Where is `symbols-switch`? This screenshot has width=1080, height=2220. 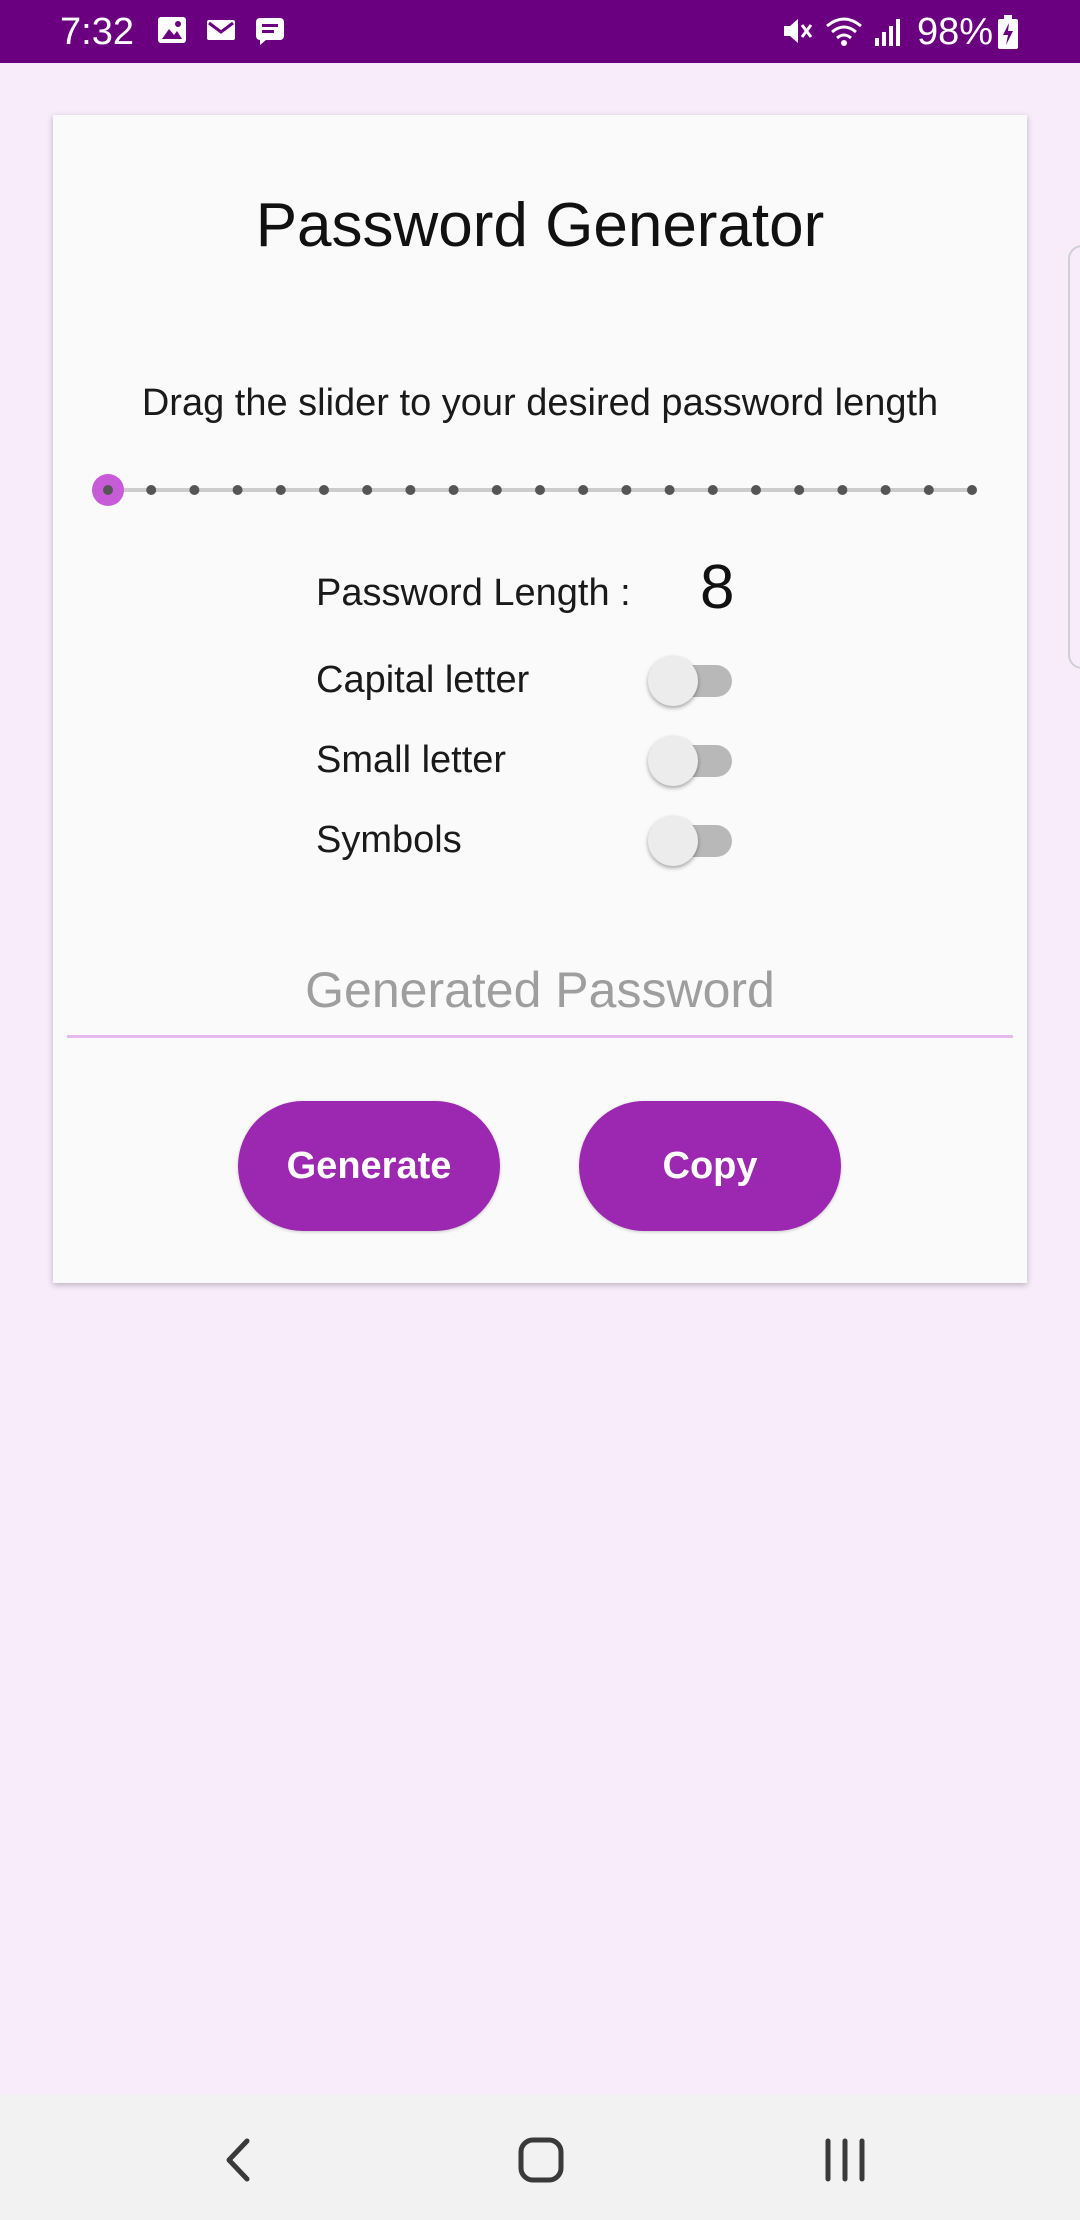 symbols-switch is located at coordinates (691, 840).